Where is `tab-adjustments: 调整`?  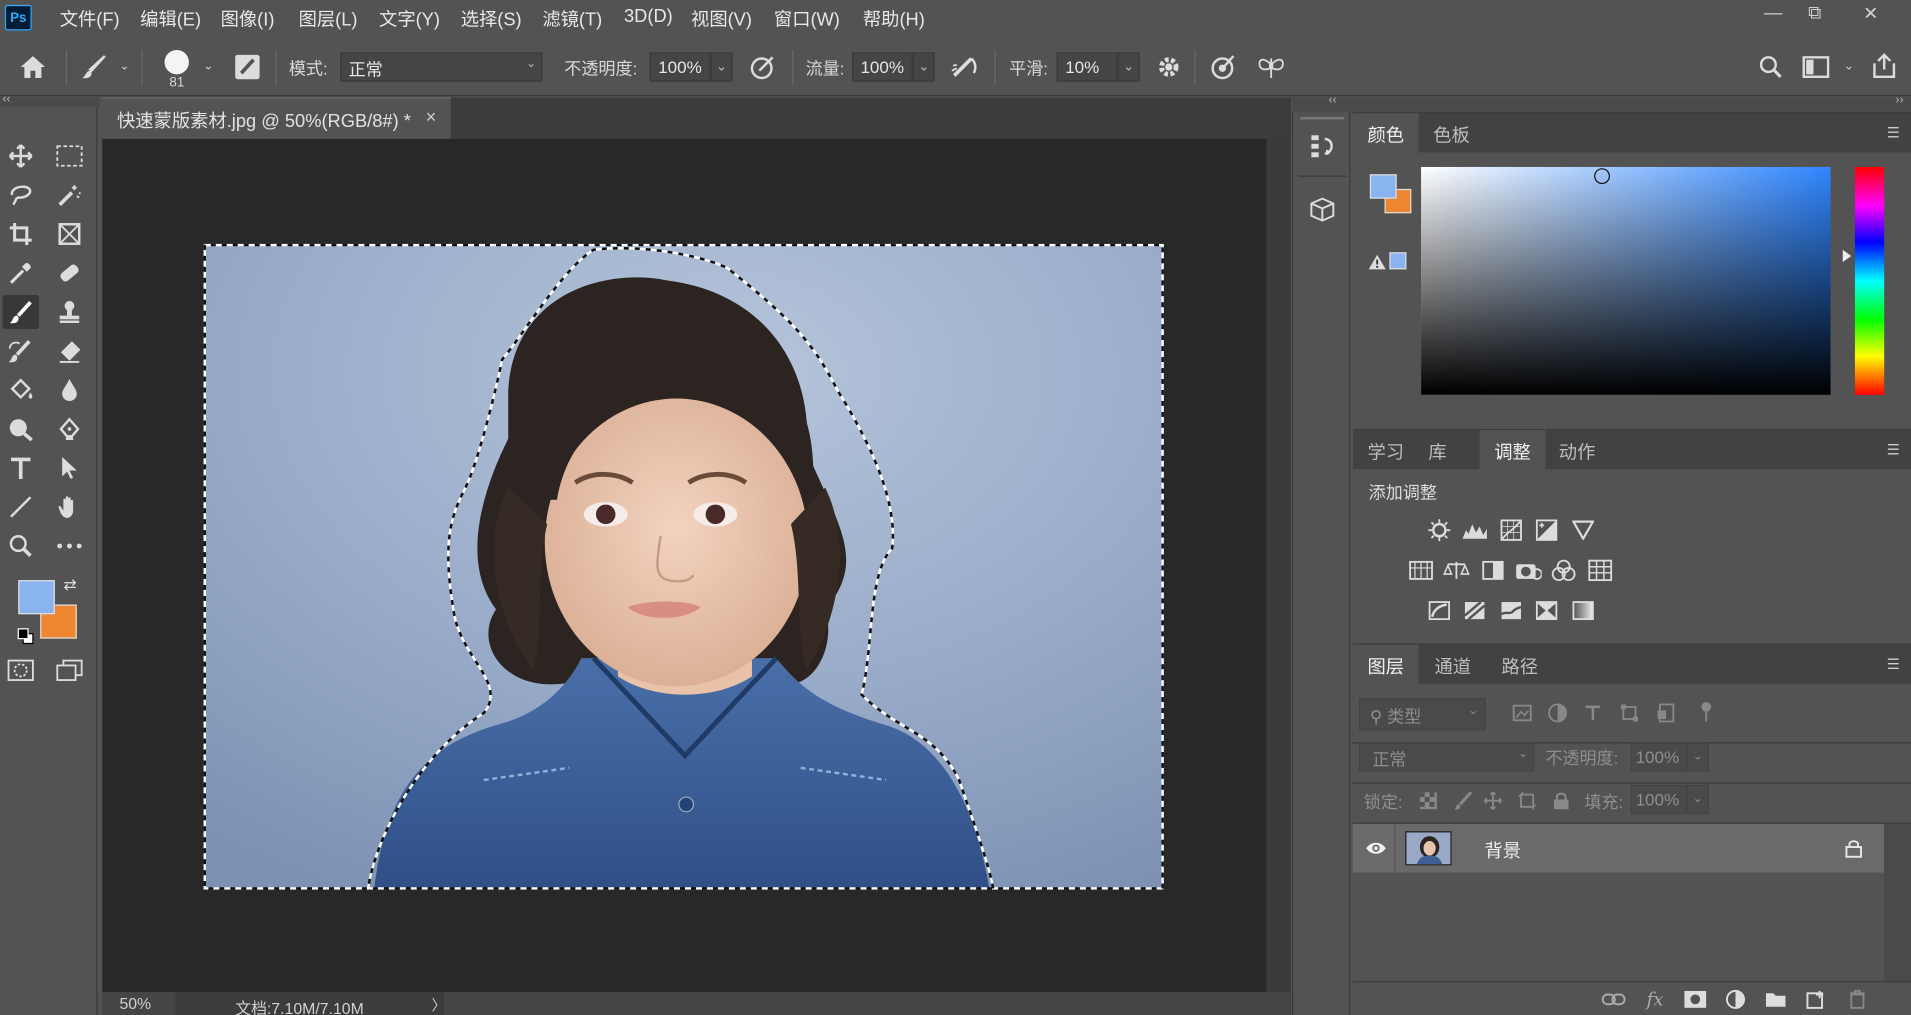 tab-adjustments: 调整 is located at coordinates (1512, 450).